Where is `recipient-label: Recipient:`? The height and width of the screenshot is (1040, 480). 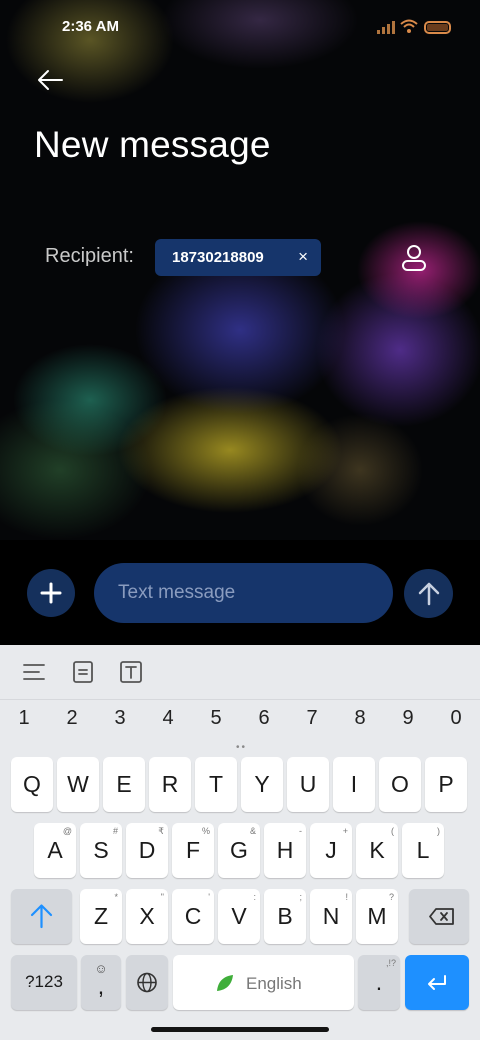
recipient-label: Recipient: is located at coordinates (89, 256).